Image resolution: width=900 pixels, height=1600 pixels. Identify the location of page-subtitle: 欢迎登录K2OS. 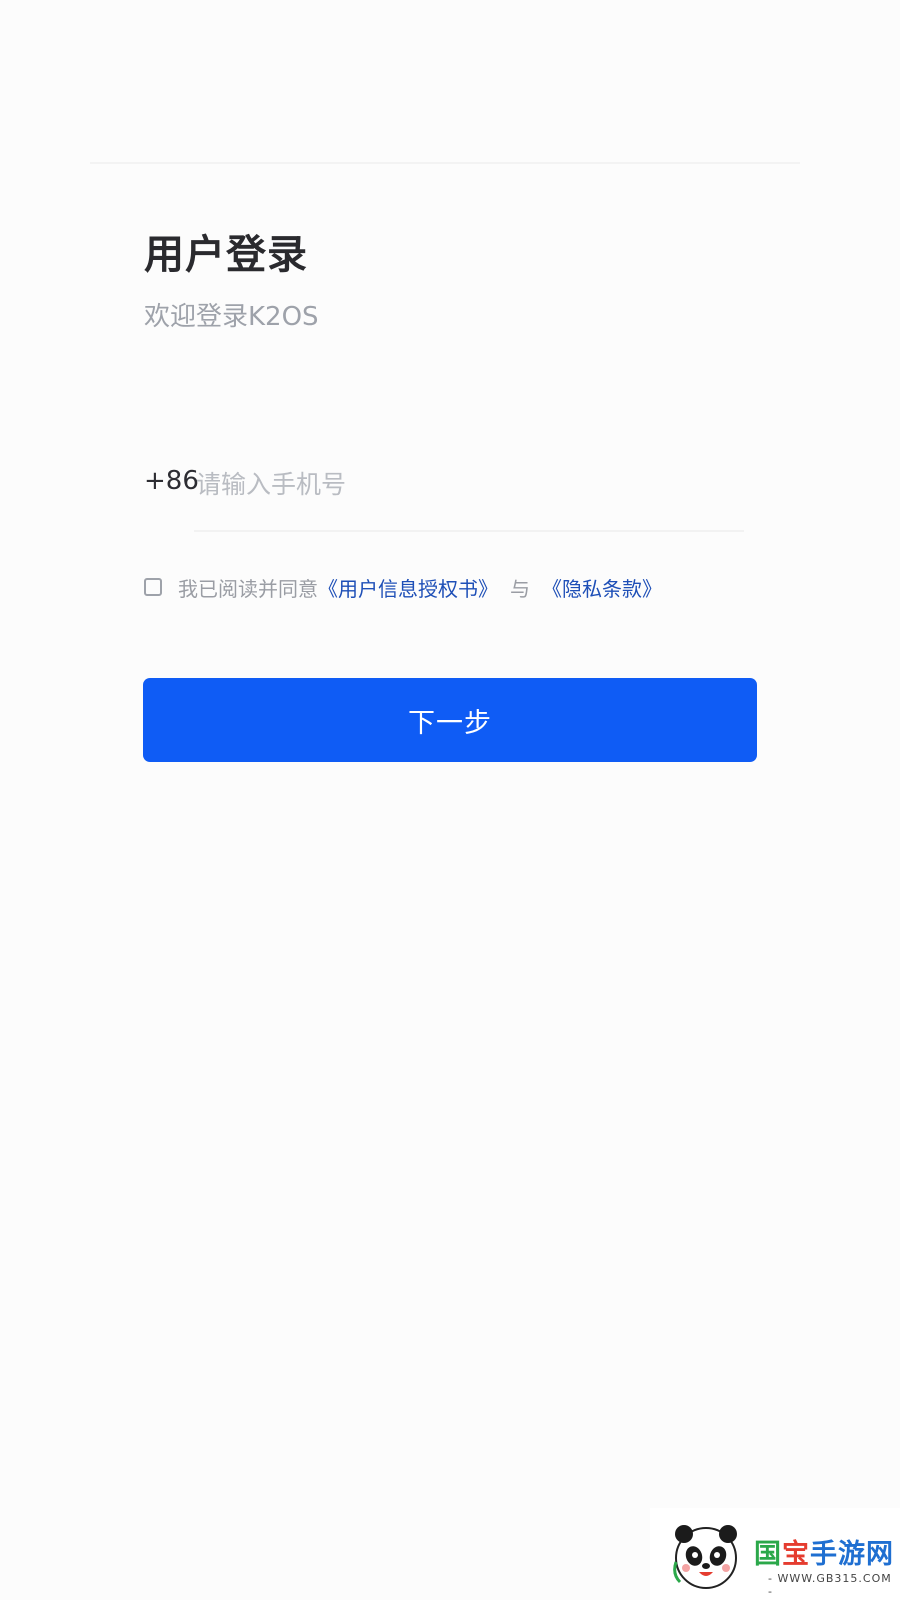
(231, 317).